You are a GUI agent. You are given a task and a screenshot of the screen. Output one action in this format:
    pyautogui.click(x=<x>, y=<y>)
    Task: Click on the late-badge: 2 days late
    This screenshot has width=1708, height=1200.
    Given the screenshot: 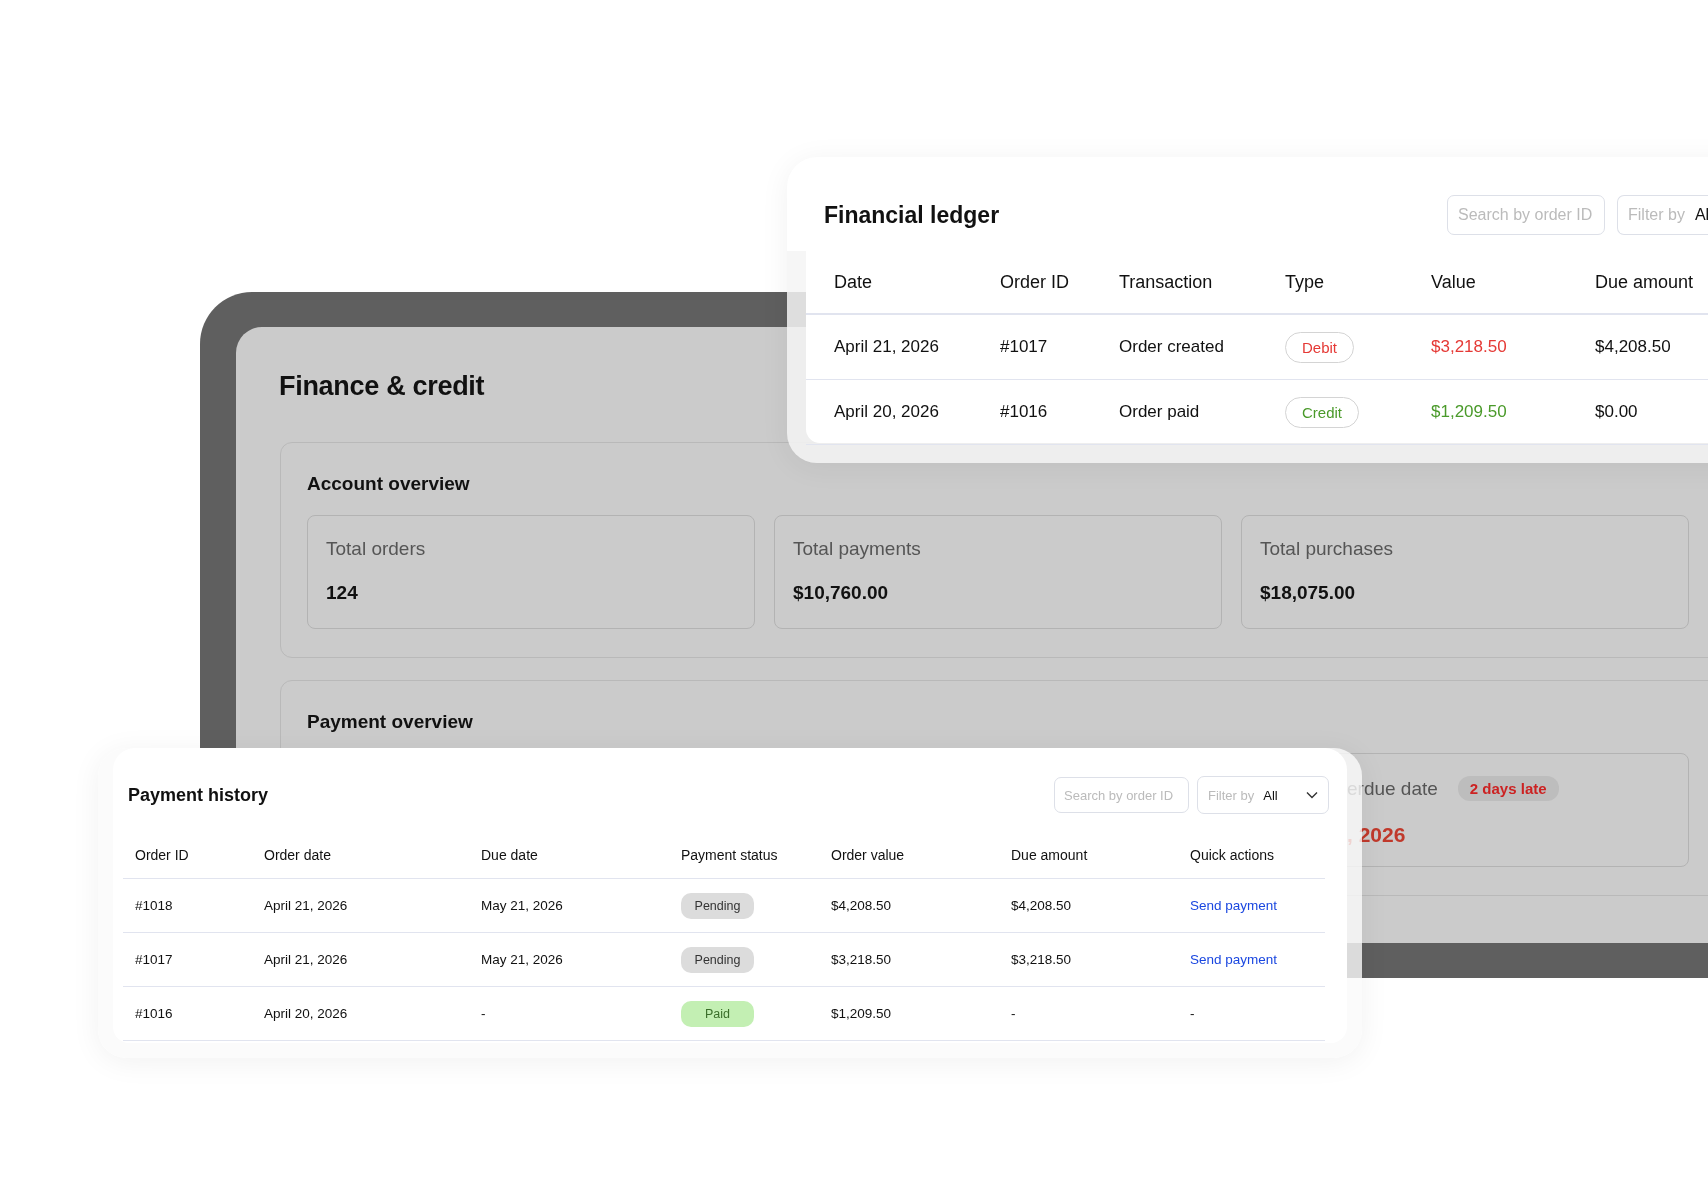 What is the action you would take?
    pyautogui.click(x=1508, y=788)
    